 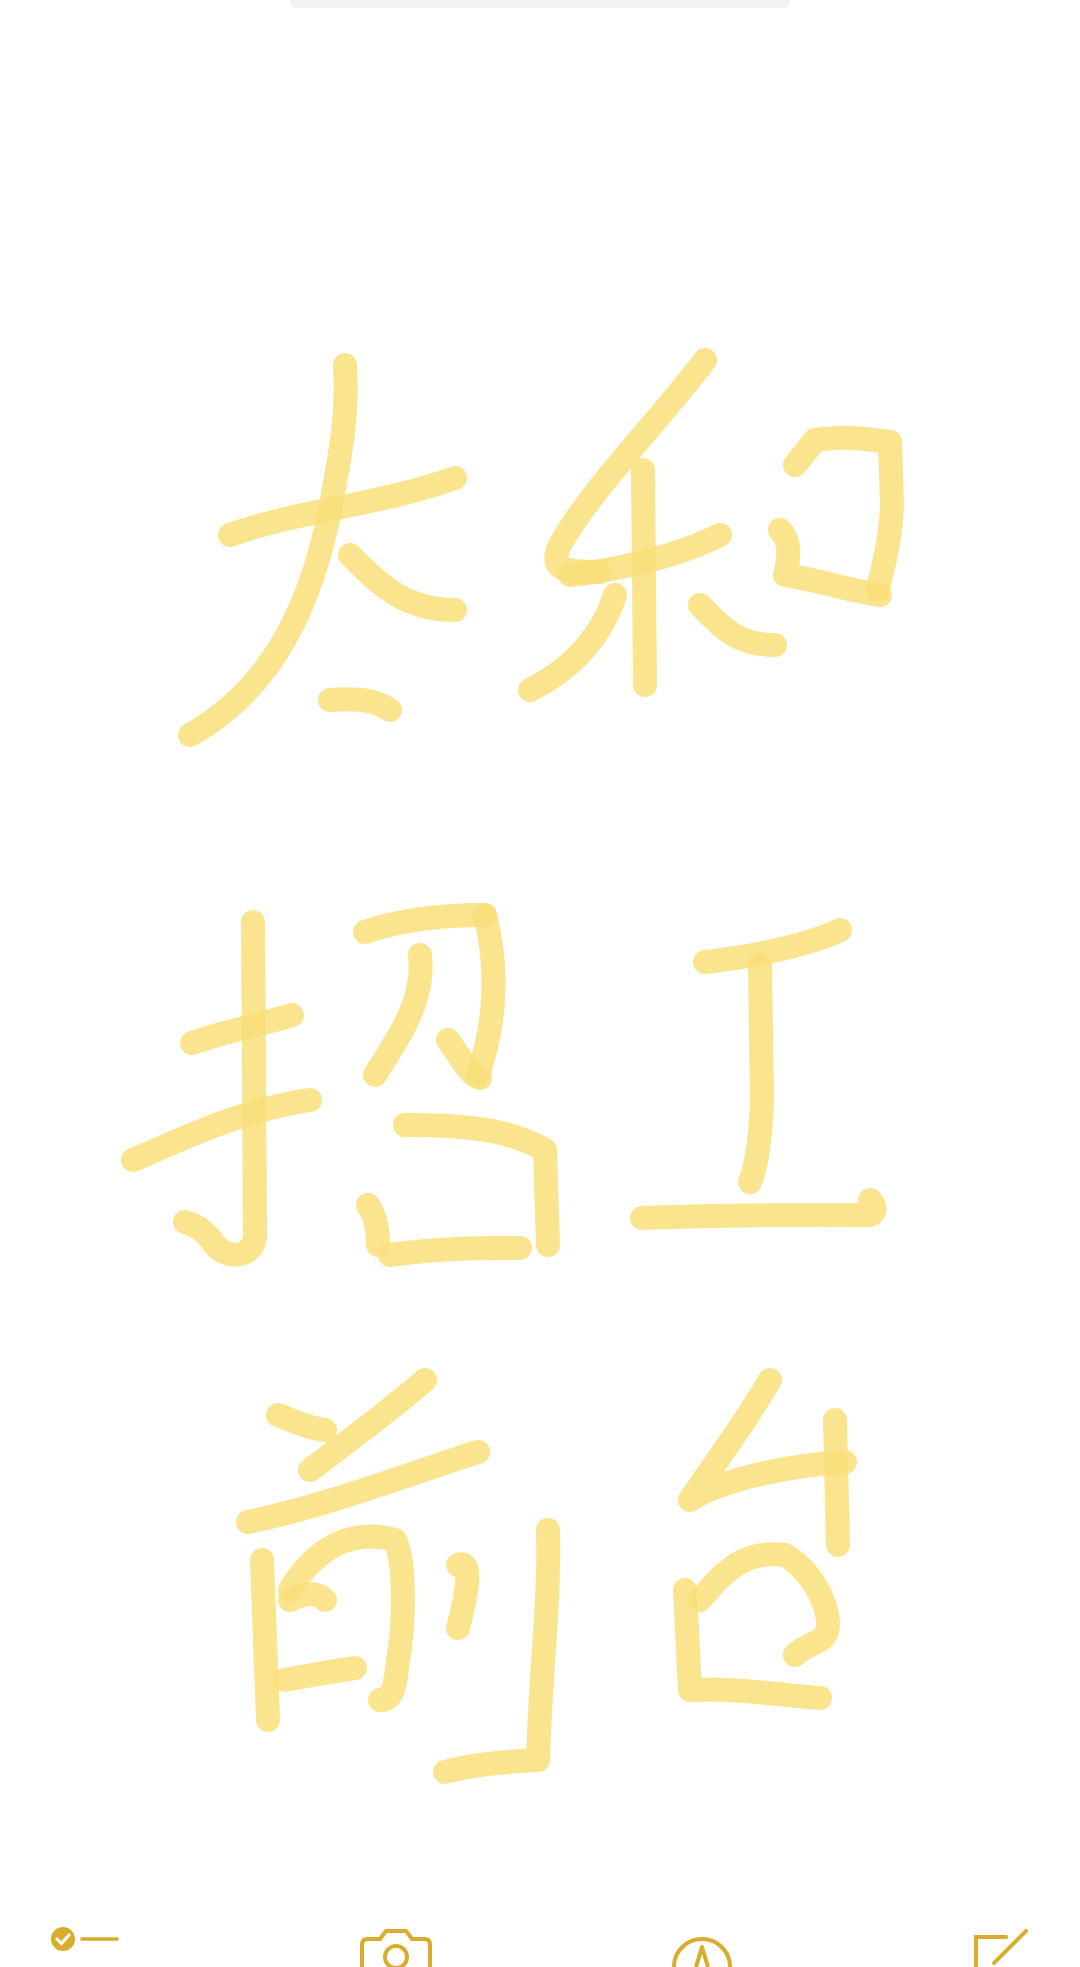 What do you see at coordinates (702, 1952) in the screenshot?
I see `markup-icon` at bounding box center [702, 1952].